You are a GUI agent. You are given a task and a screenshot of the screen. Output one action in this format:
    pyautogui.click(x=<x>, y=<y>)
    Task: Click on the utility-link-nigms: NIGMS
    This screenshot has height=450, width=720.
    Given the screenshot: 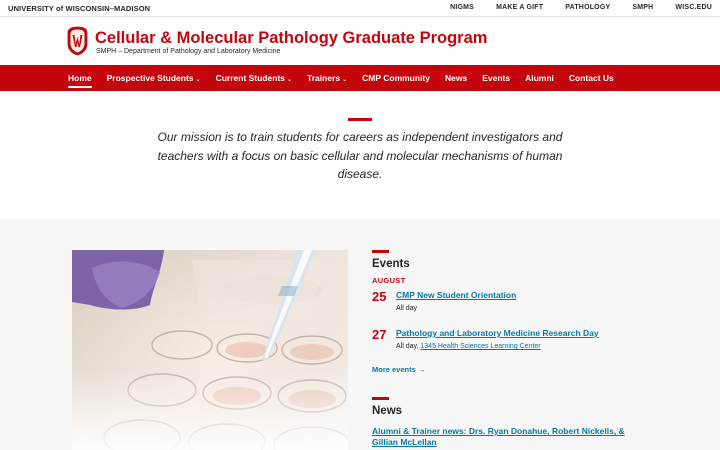 What is the action you would take?
    pyautogui.click(x=462, y=7)
    